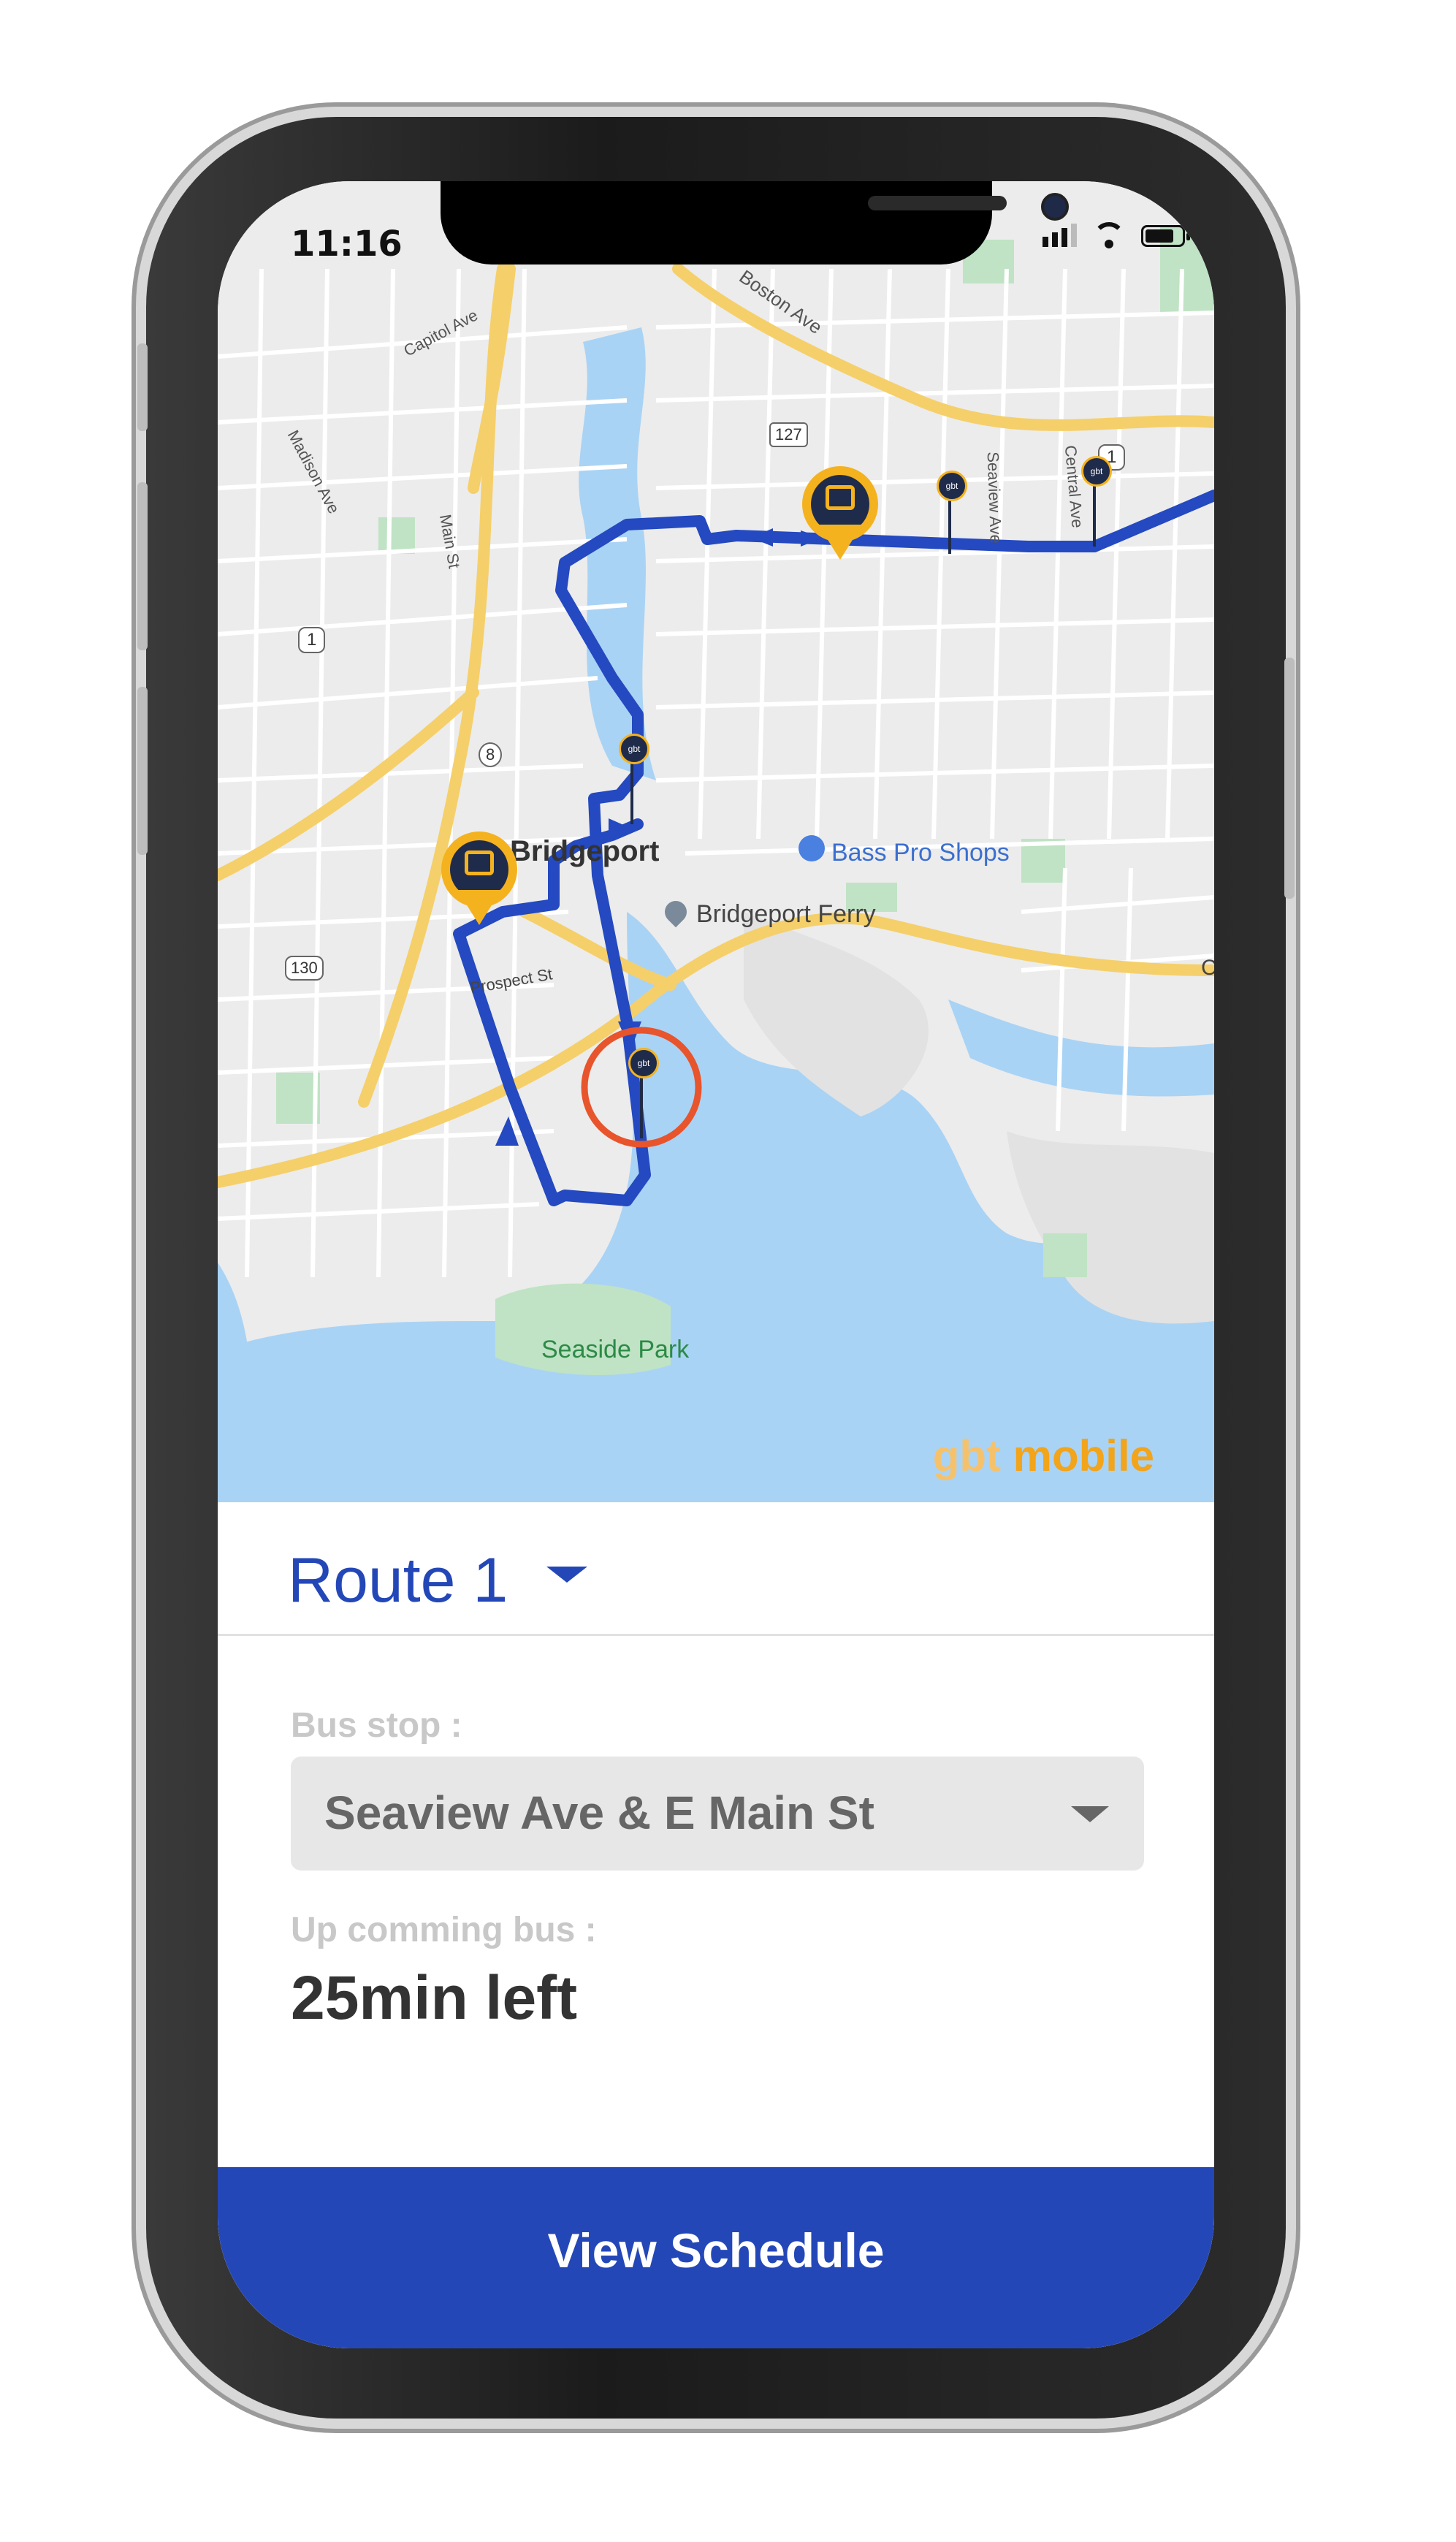 This screenshot has height=2542, width=1456. I want to click on route-shield-1-west: 1, so click(312, 640).